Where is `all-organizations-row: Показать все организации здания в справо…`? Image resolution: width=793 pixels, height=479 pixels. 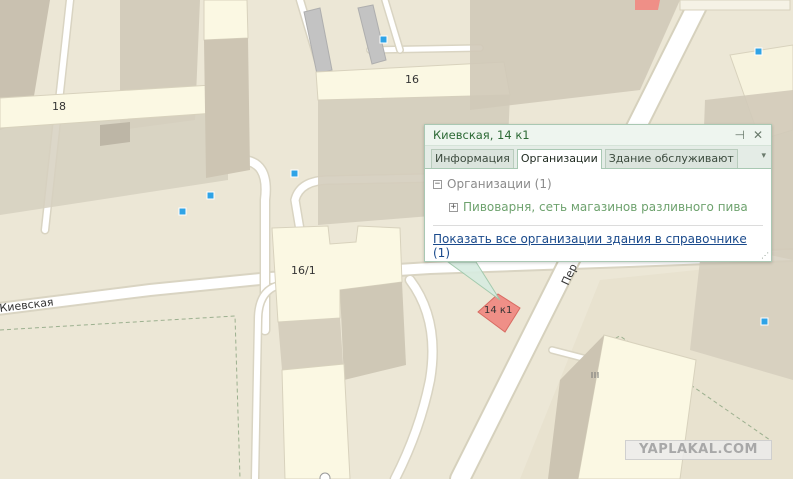 all-organizations-row: Показать все организации здания в справо… is located at coordinates (598, 246).